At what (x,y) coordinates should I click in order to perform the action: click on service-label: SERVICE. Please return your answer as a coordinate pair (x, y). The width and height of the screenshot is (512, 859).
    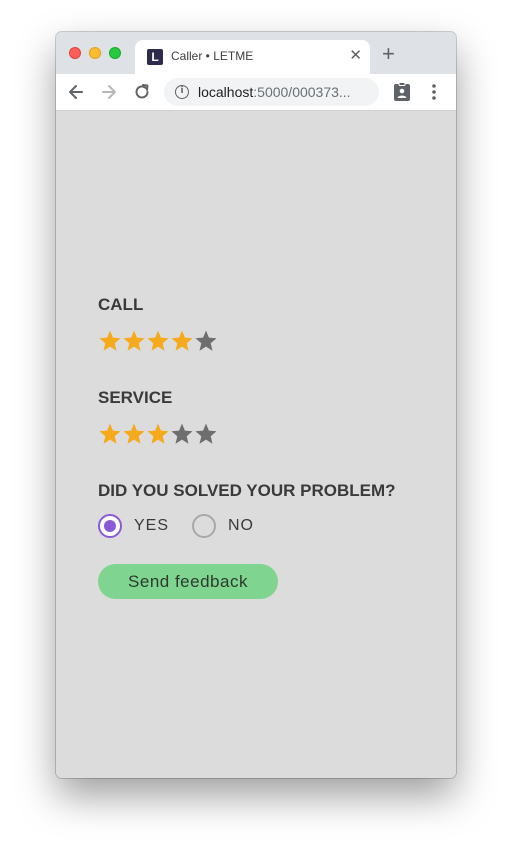
    Looking at the image, I should click on (135, 397).